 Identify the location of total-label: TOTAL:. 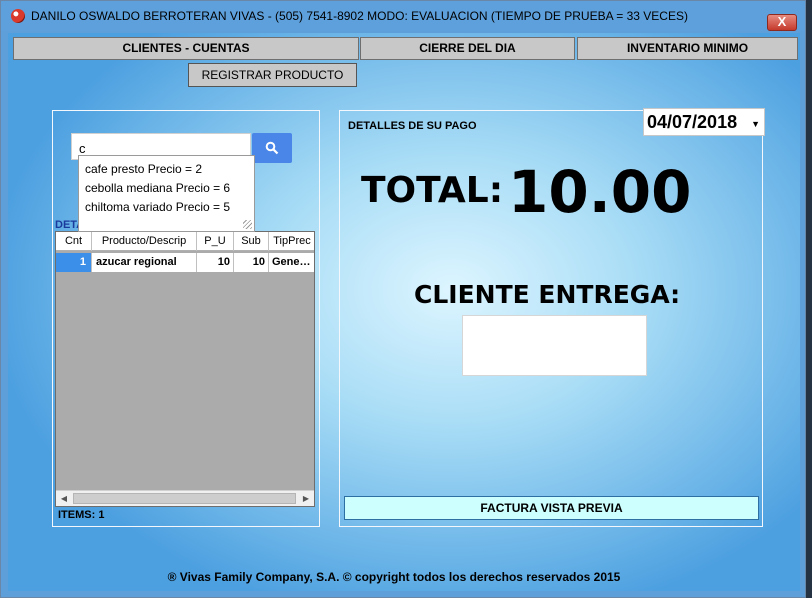
(432, 190).